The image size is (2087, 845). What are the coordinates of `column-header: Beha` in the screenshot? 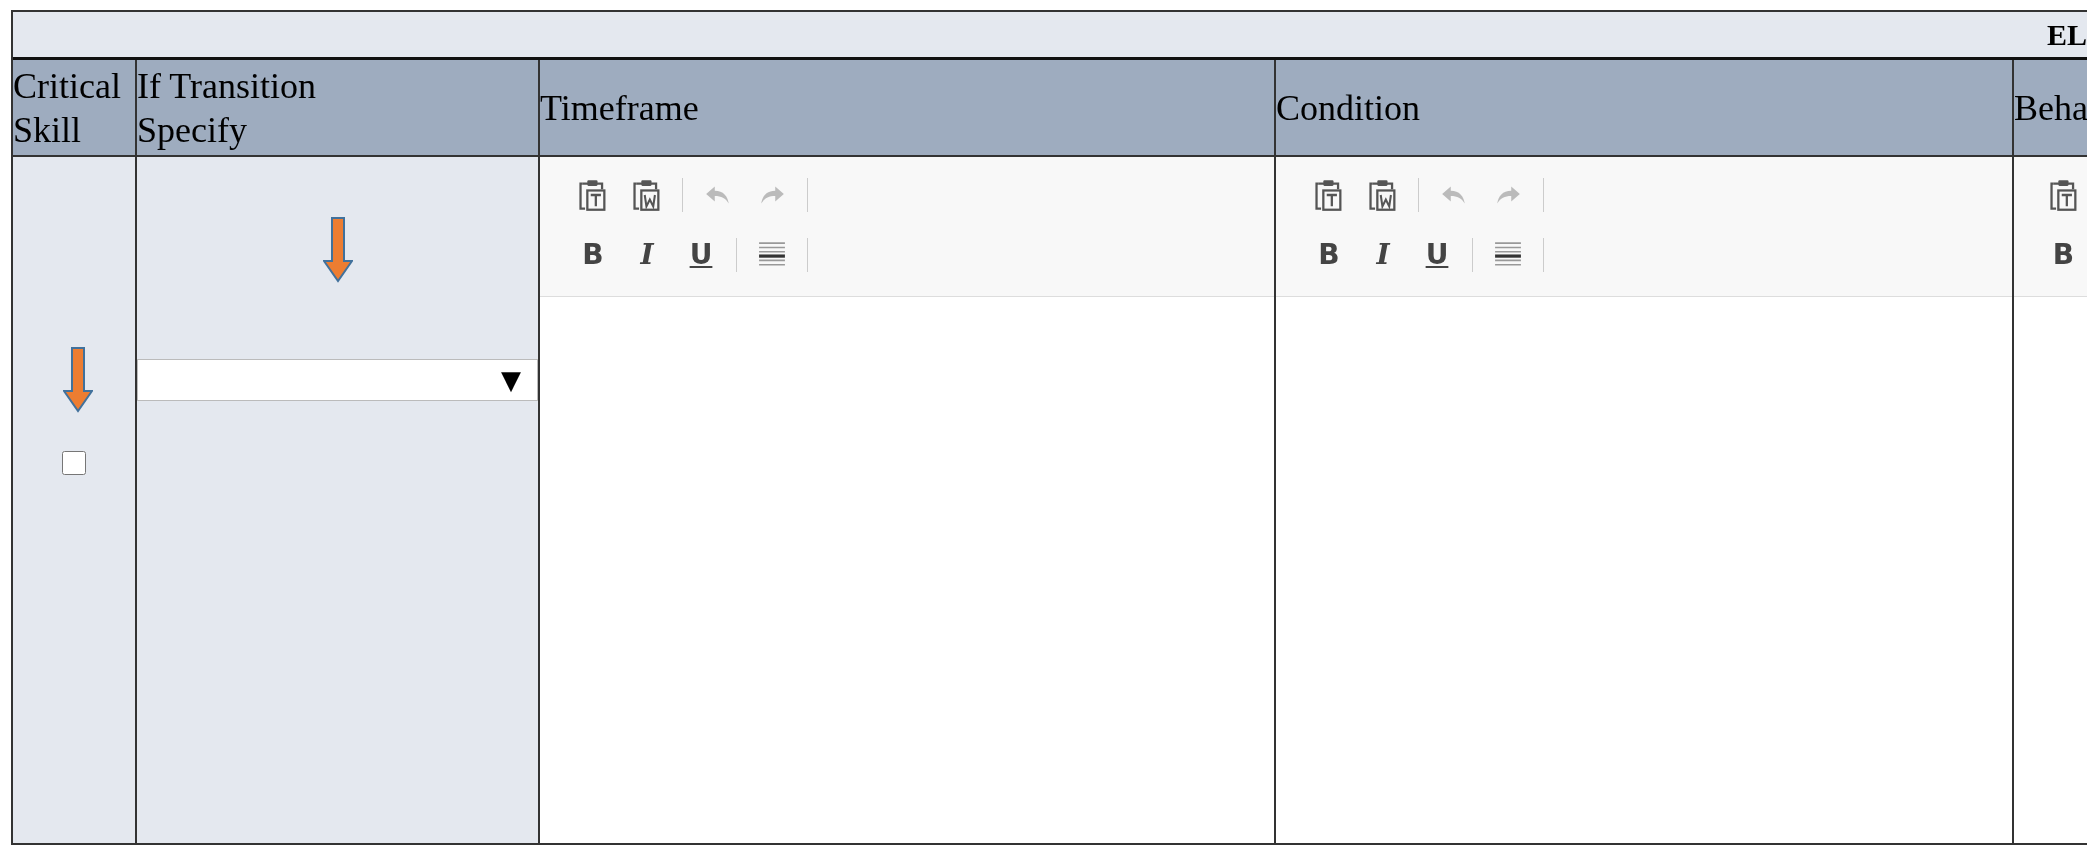 It's located at (2050, 108).